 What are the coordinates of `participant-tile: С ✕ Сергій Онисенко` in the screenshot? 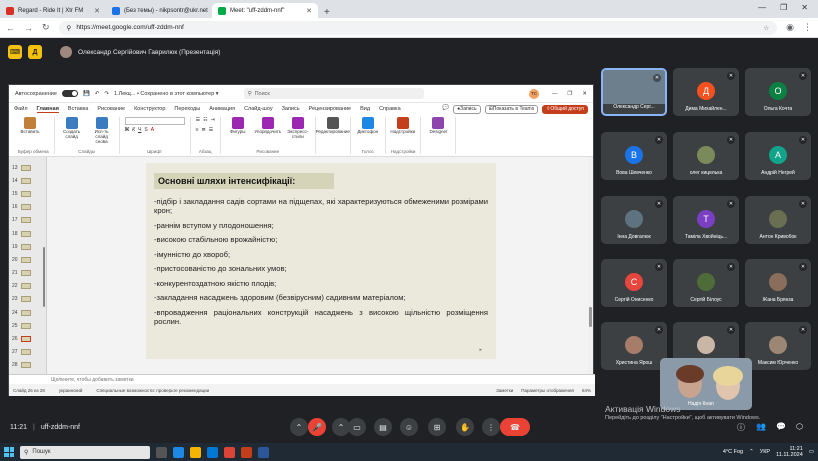 It's located at (634, 283).